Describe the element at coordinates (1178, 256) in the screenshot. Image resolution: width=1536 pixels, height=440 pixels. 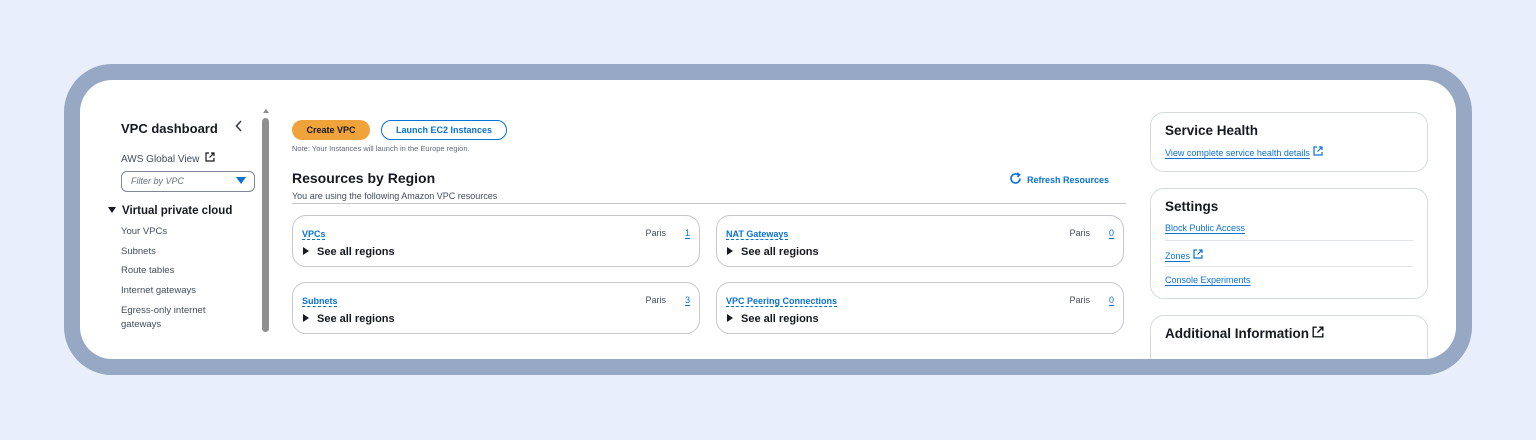
I see `zones-link-label: Zones` at that location.